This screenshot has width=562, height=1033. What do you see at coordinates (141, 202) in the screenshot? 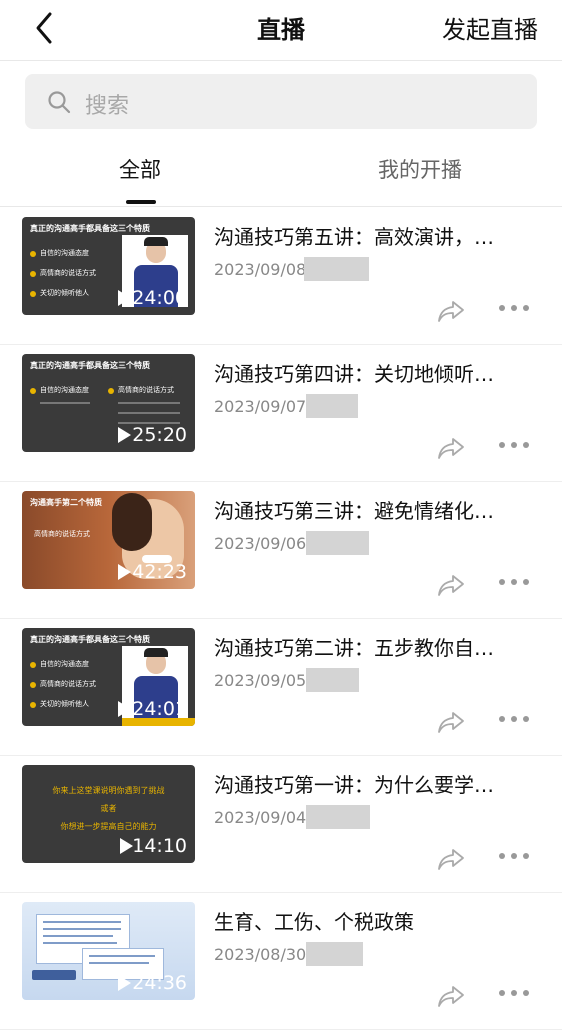
I see `active-tab-indicator` at bounding box center [141, 202].